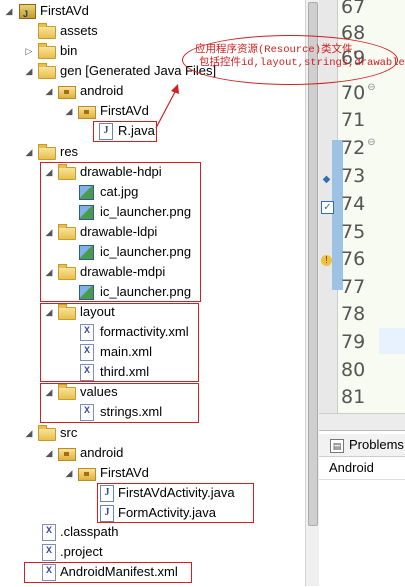 This screenshot has width=405, height=587. What do you see at coordinates (353, 314) in the screenshot?
I see `line-number: 78` at bounding box center [353, 314].